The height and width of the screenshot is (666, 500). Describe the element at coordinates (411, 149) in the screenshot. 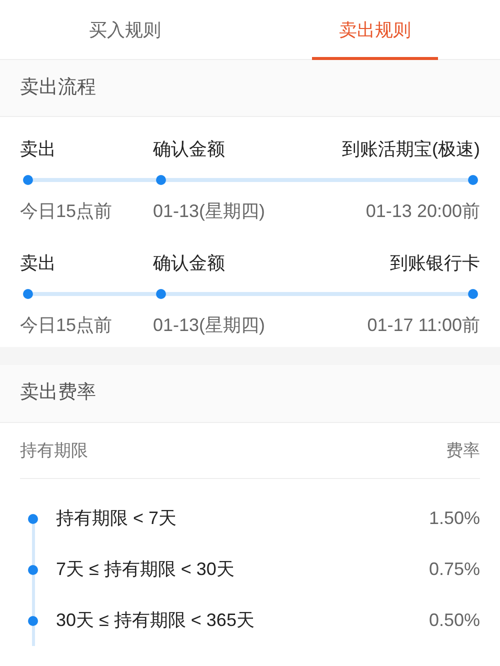

I see `step-label: 到账活期宝(极速)` at that location.